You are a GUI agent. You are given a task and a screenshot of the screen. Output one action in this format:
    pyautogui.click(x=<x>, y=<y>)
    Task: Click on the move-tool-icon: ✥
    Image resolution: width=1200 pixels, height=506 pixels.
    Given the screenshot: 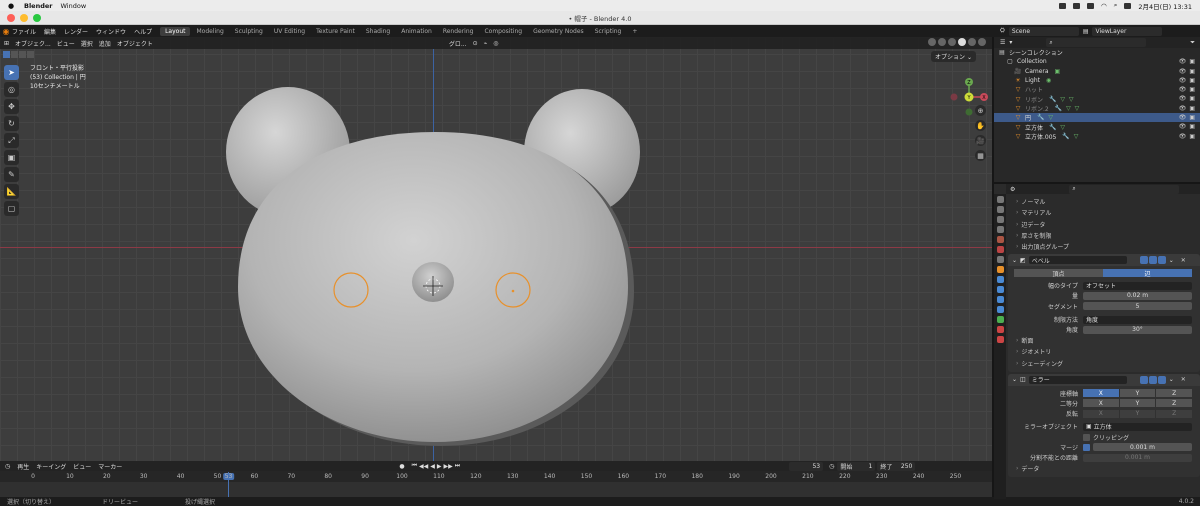 What is the action you would take?
    pyautogui.click(x=11, y=106)
    